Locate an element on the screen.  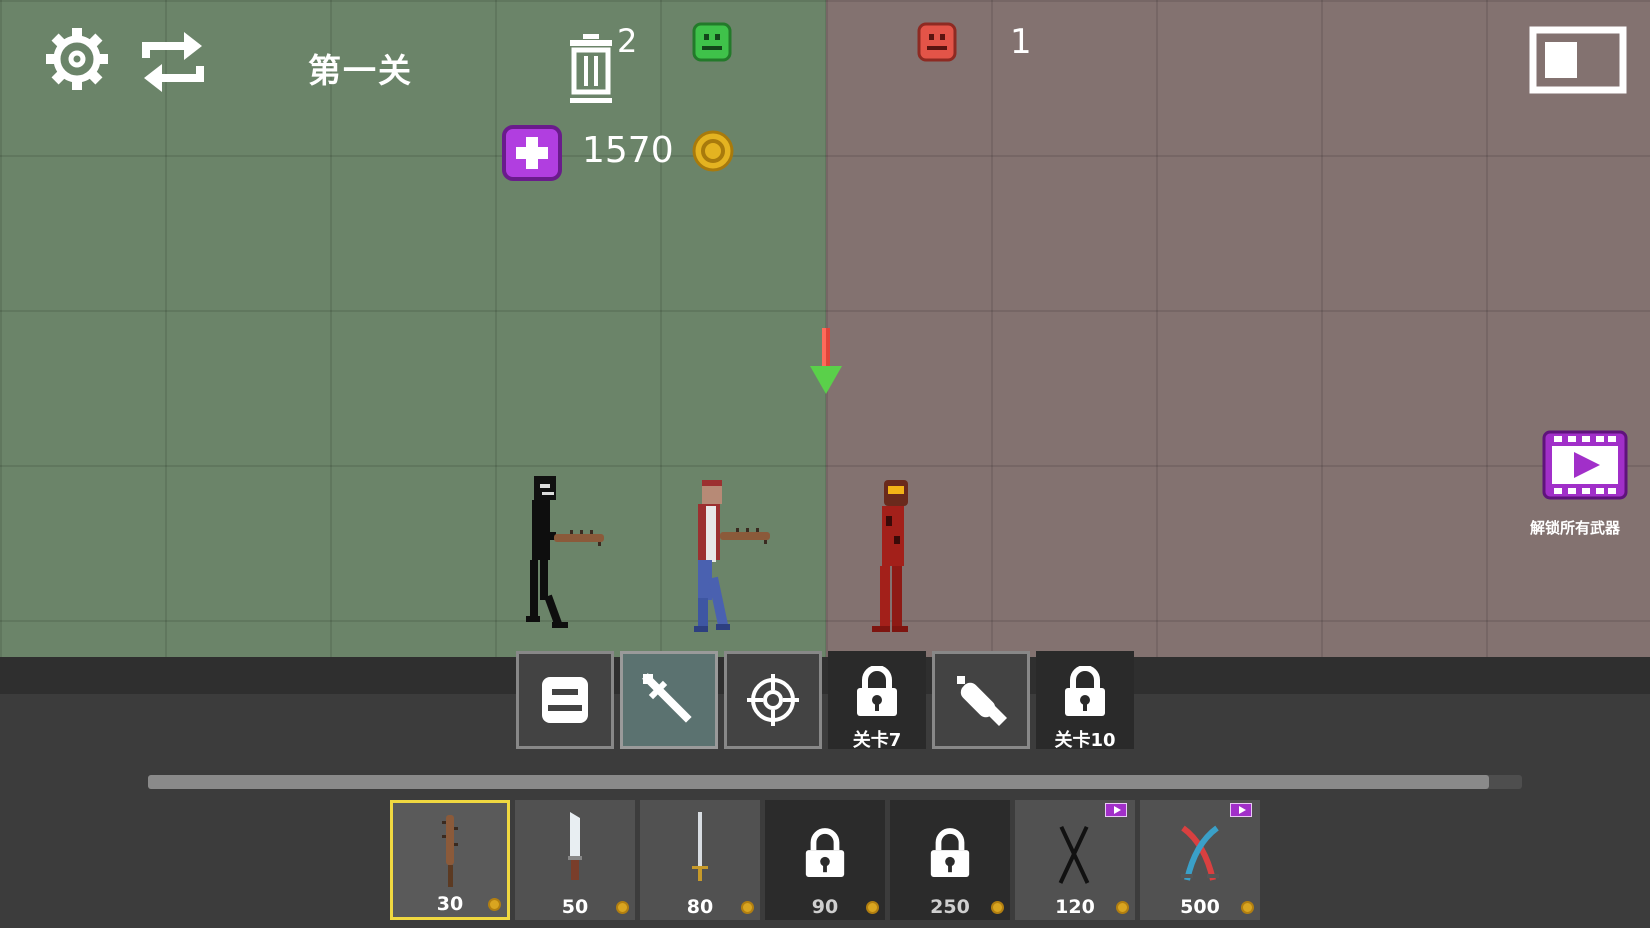
category-level10-locked-button: 关卡10 is located at coordinates (1085, 701).